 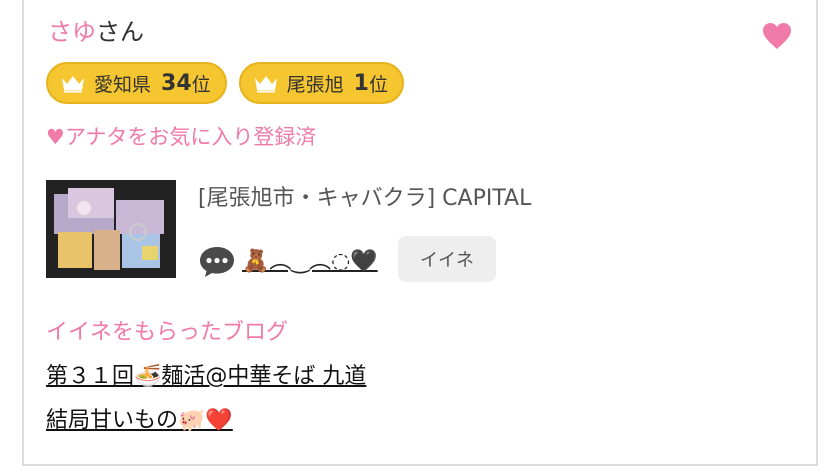 What do you see at coordinates (176, 83) in the screenshot?
I see `rank-number: 34` at bounding box center [176, 83].